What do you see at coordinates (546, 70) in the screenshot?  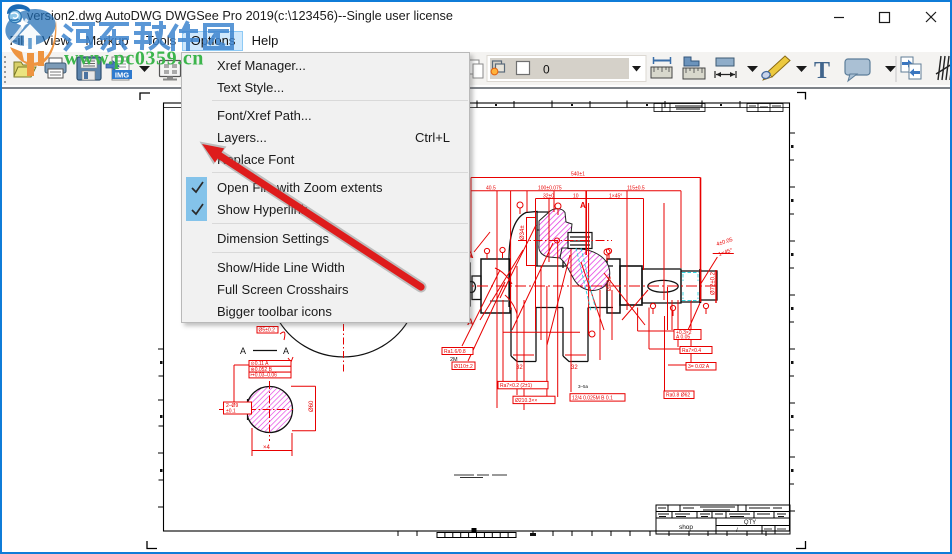 I see `svg-text: 0` at bounding box center [546, 70].